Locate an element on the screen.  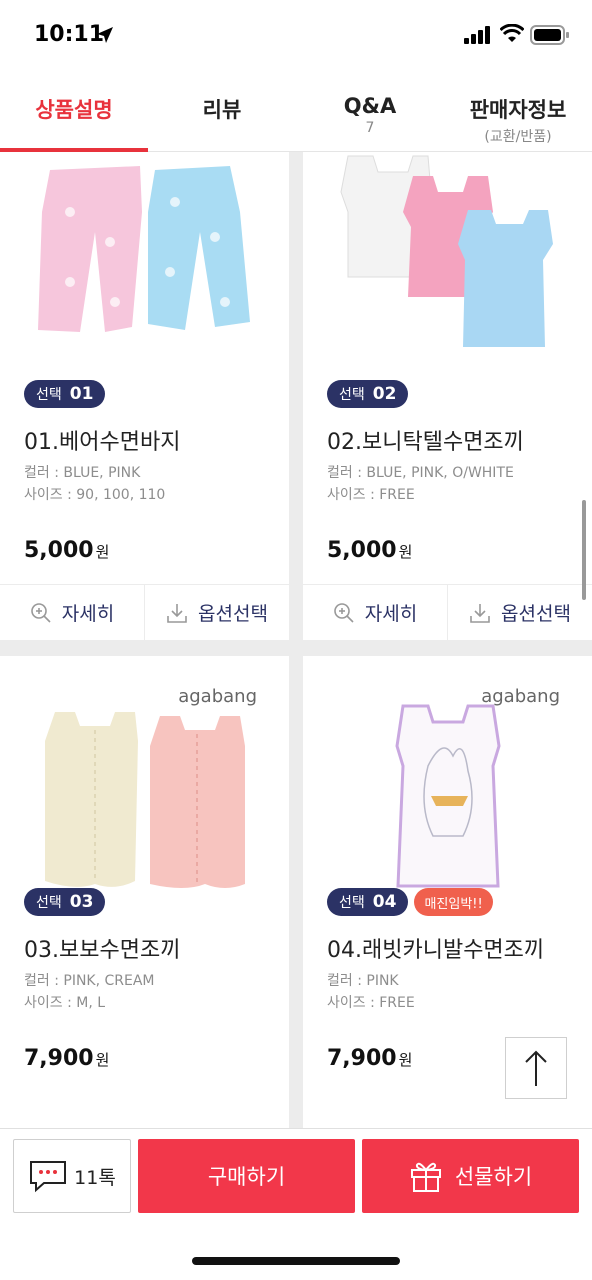
gift-button: 선물하기 is located at coordinates (470, 1176).